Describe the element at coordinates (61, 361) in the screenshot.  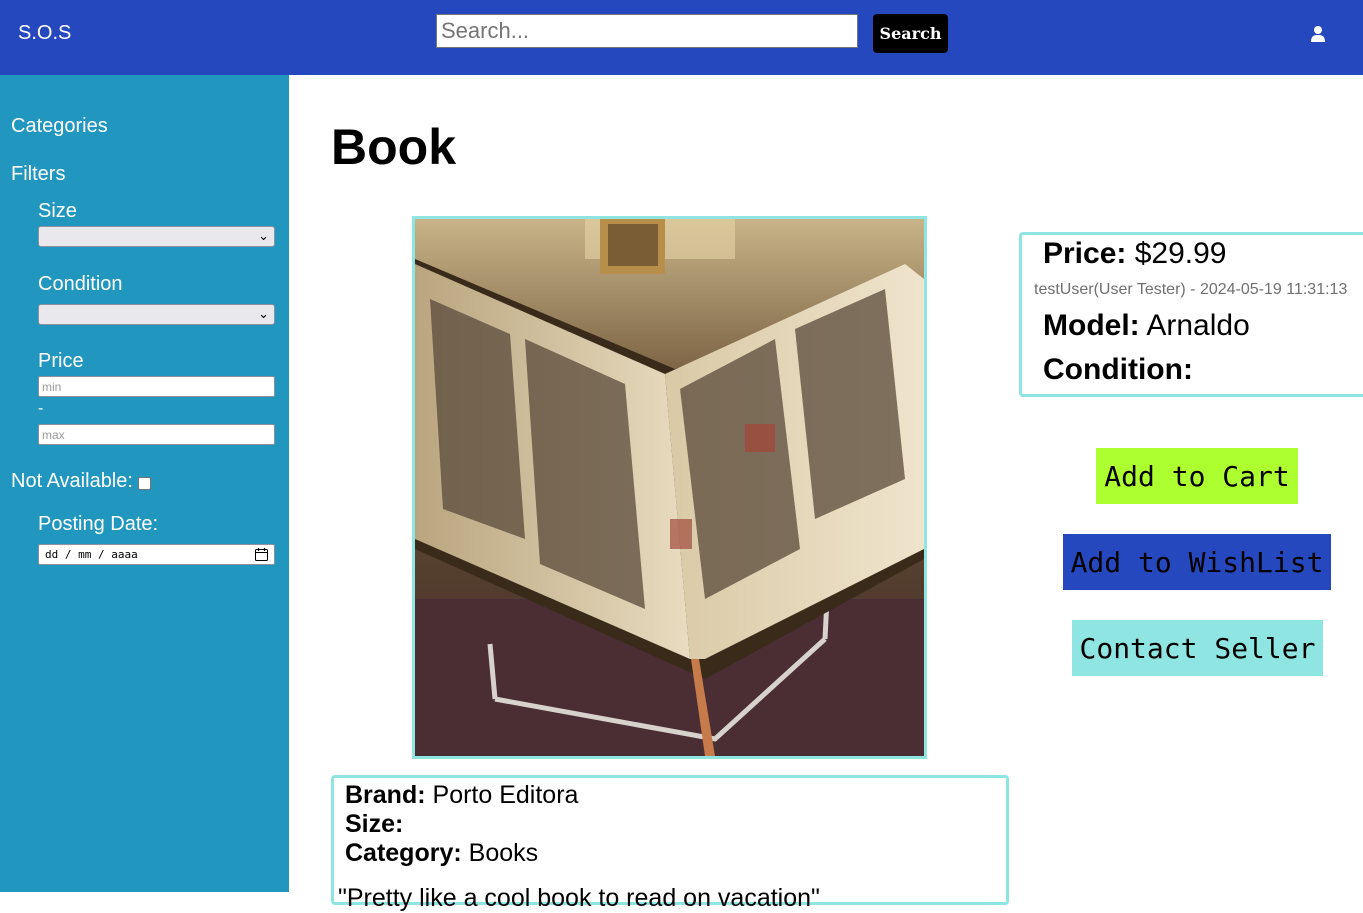
I see `price-label: Price` at that location.